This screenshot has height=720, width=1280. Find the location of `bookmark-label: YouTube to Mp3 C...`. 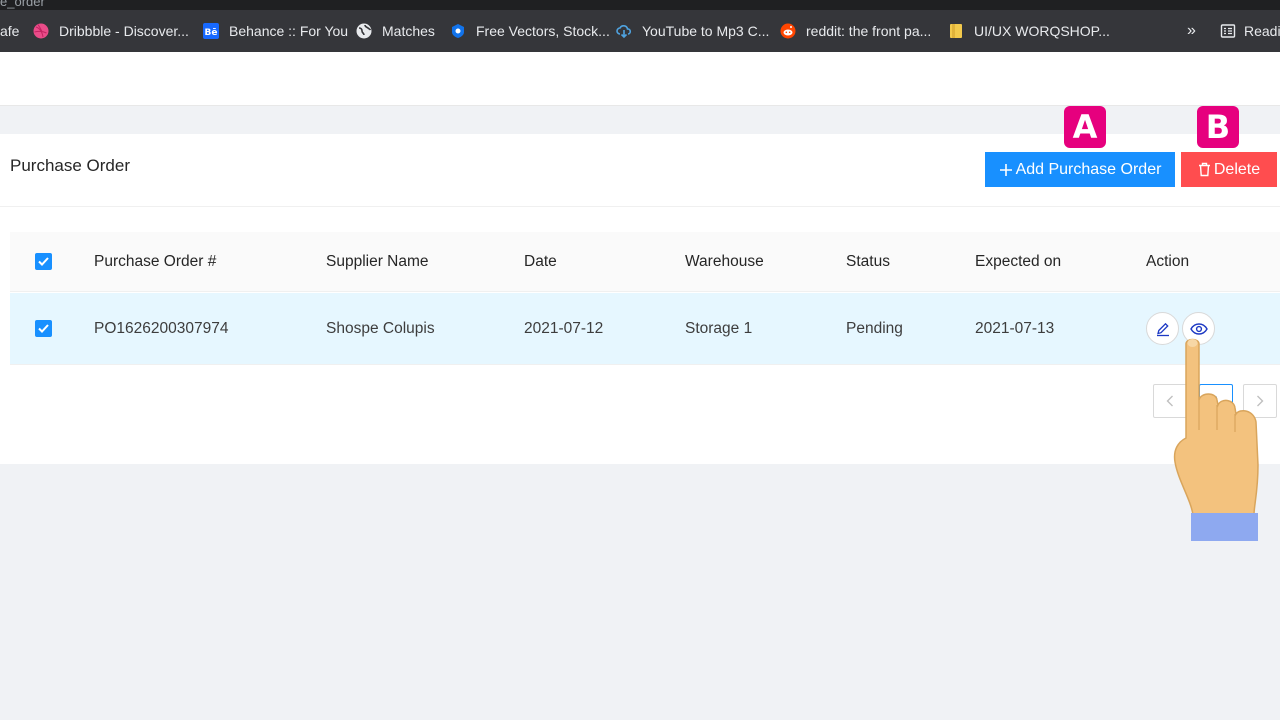

bookmark-label: YouTube to Mp3 C... is located at coordinates (706, 31).